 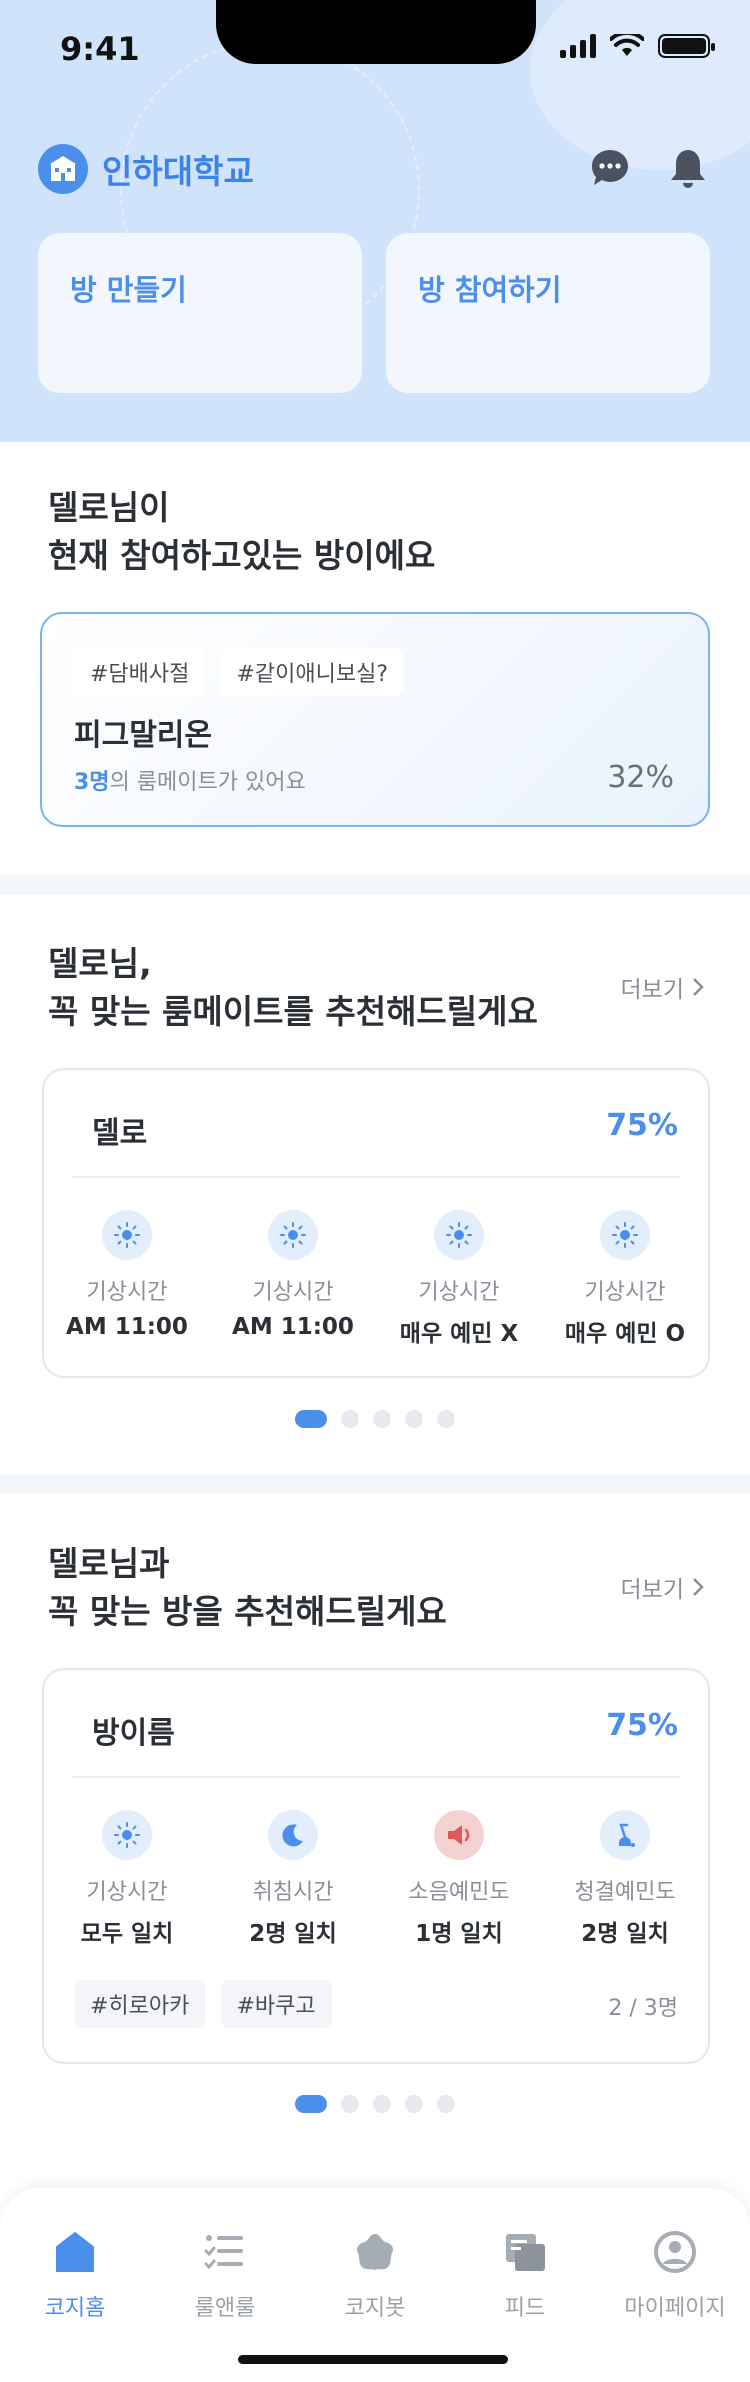 What do you see at coordinates (293, 988) in the screenshot?
I see `roommate-rec-title: 델로님, 꼭 맞는 룸메이트를 추천해드릴게요` at bounding box center [293, 988].